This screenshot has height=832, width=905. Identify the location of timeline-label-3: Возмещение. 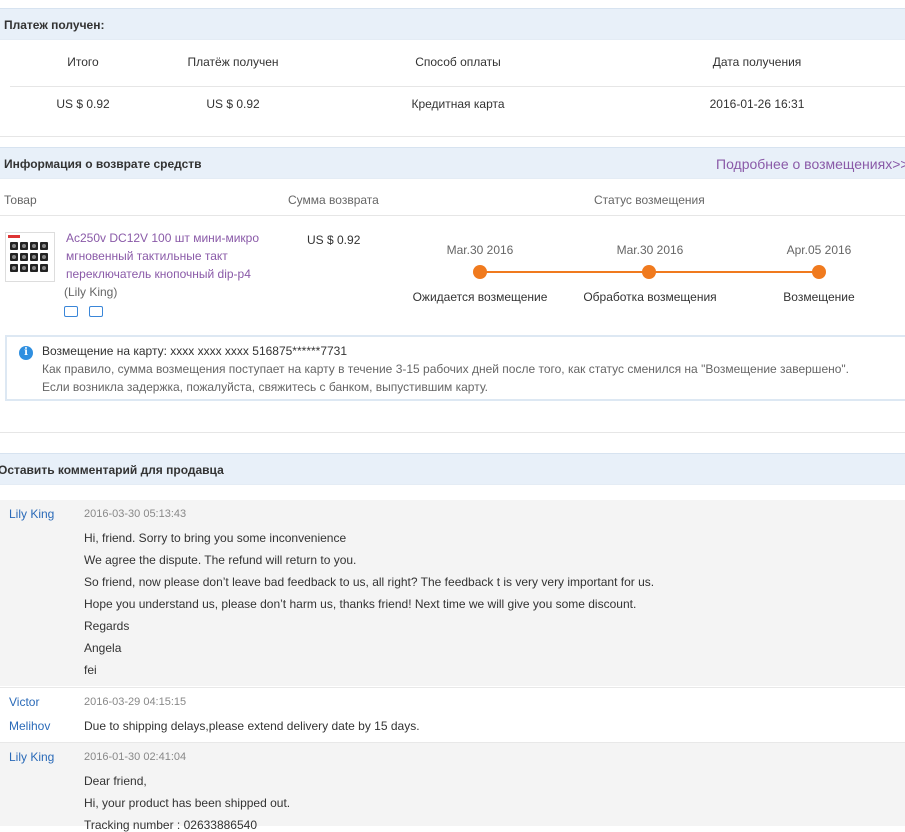
(819, 297).